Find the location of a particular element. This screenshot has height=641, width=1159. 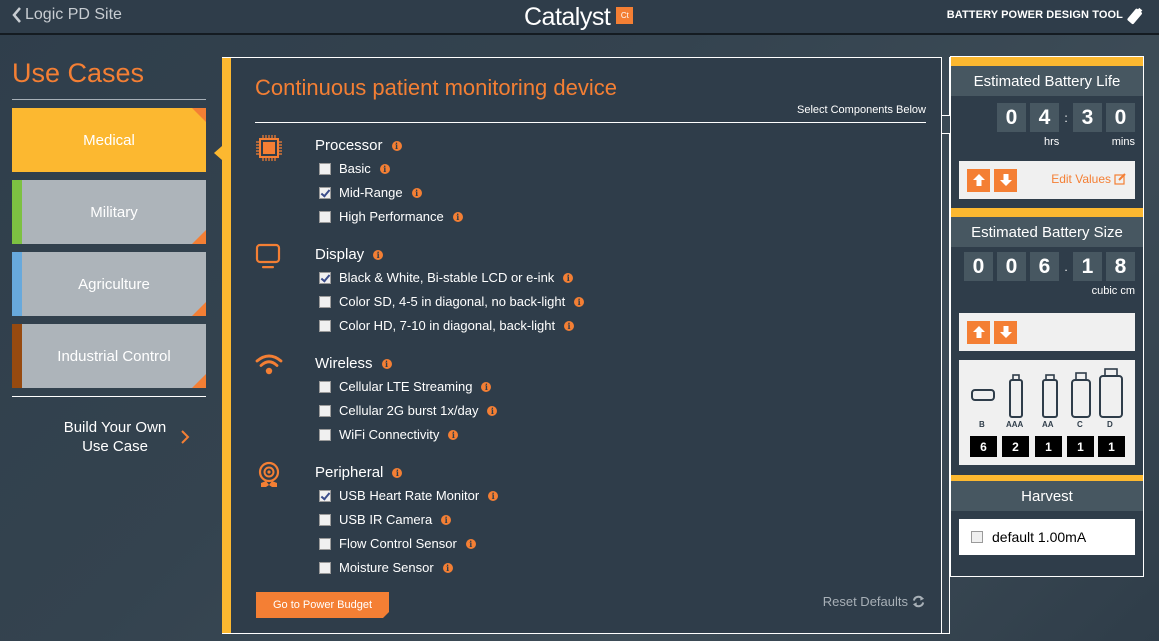

option-cellular-lte: Cellular LTE Streaming i is located at coordinates (405, 386).